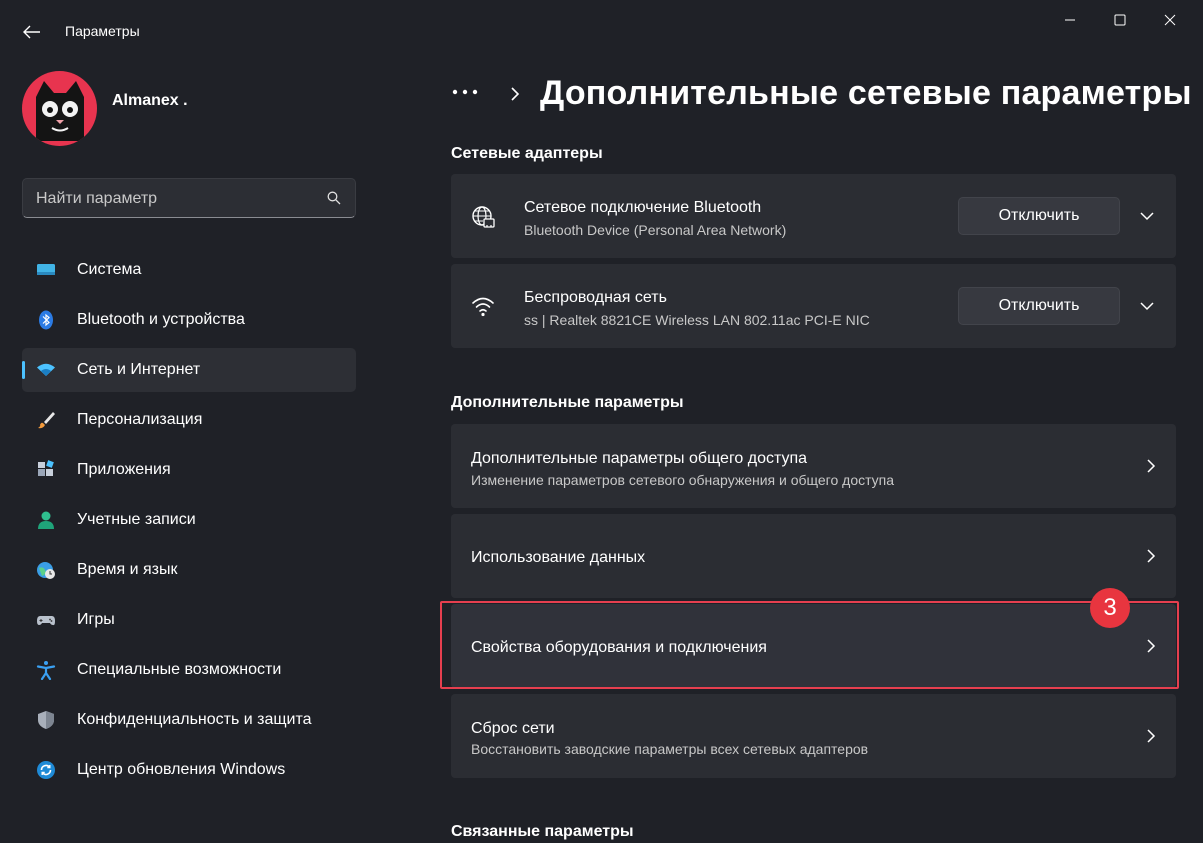 This screenshot has width=1203, height=843. Describe the element at coordinates (643, 207) in the screenshot. I see `adapter-title: Сетевое подключение Bluetooth` at that location.